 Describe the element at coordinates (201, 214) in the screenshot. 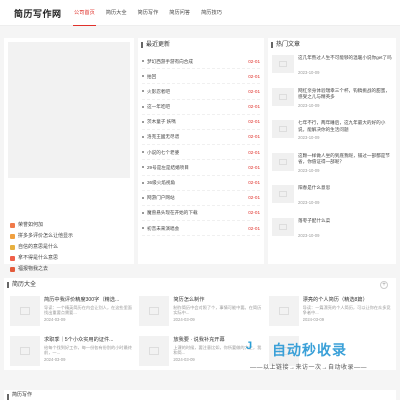

I see `list-item: 魔兽悬头现在开始的下载 02-01` at that location.